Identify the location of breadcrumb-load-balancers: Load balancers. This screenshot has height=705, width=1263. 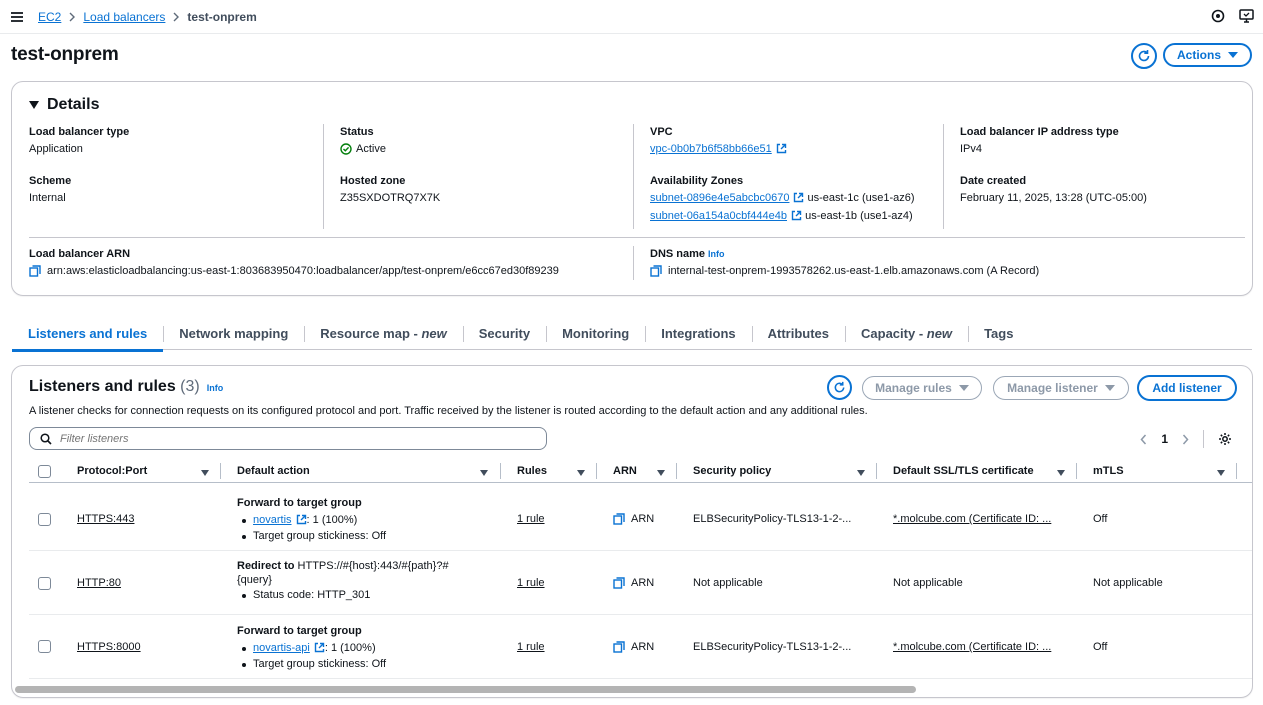
(124, 17).